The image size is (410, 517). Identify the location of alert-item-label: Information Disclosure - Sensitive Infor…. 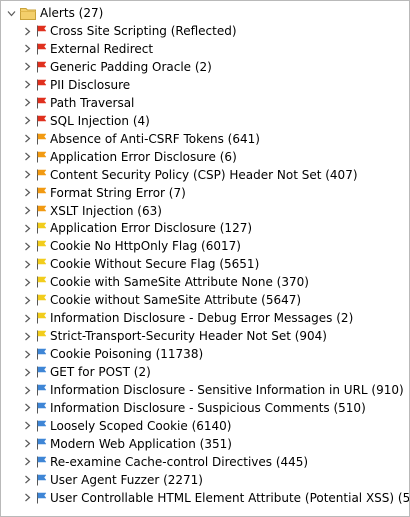
(227, 390).